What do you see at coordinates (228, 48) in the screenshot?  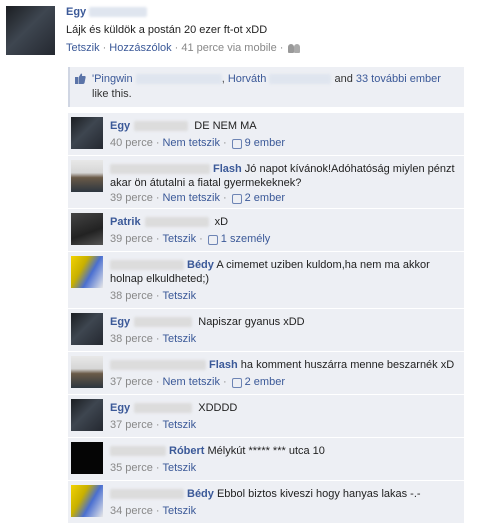 I see `post-time: 41 perce via mobile` at bounding box center [228, 48].